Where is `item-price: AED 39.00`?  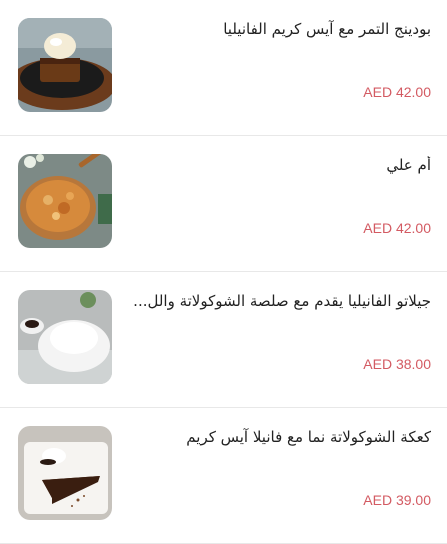 item-price: AED 39.00 is located at coordinates (397, 500).